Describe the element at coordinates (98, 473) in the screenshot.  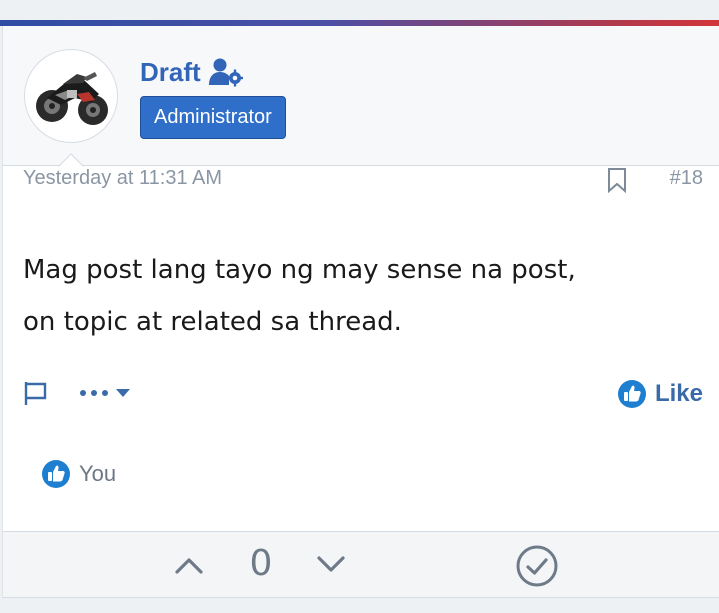
I see `reaction-users: You` at that location.